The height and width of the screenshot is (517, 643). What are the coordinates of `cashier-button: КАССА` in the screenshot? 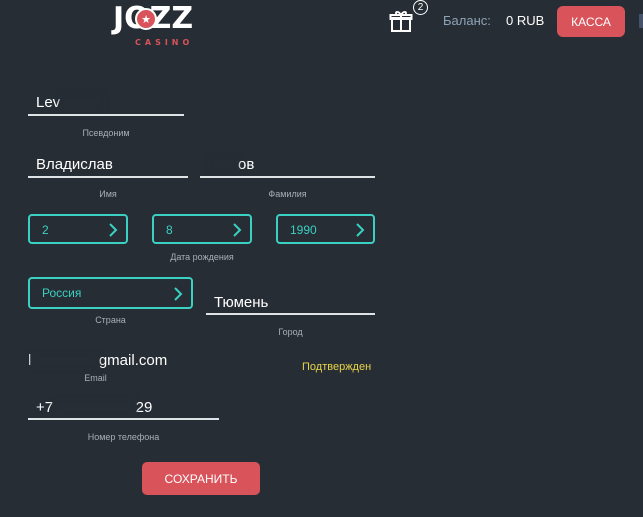 It's located at (591, 21).